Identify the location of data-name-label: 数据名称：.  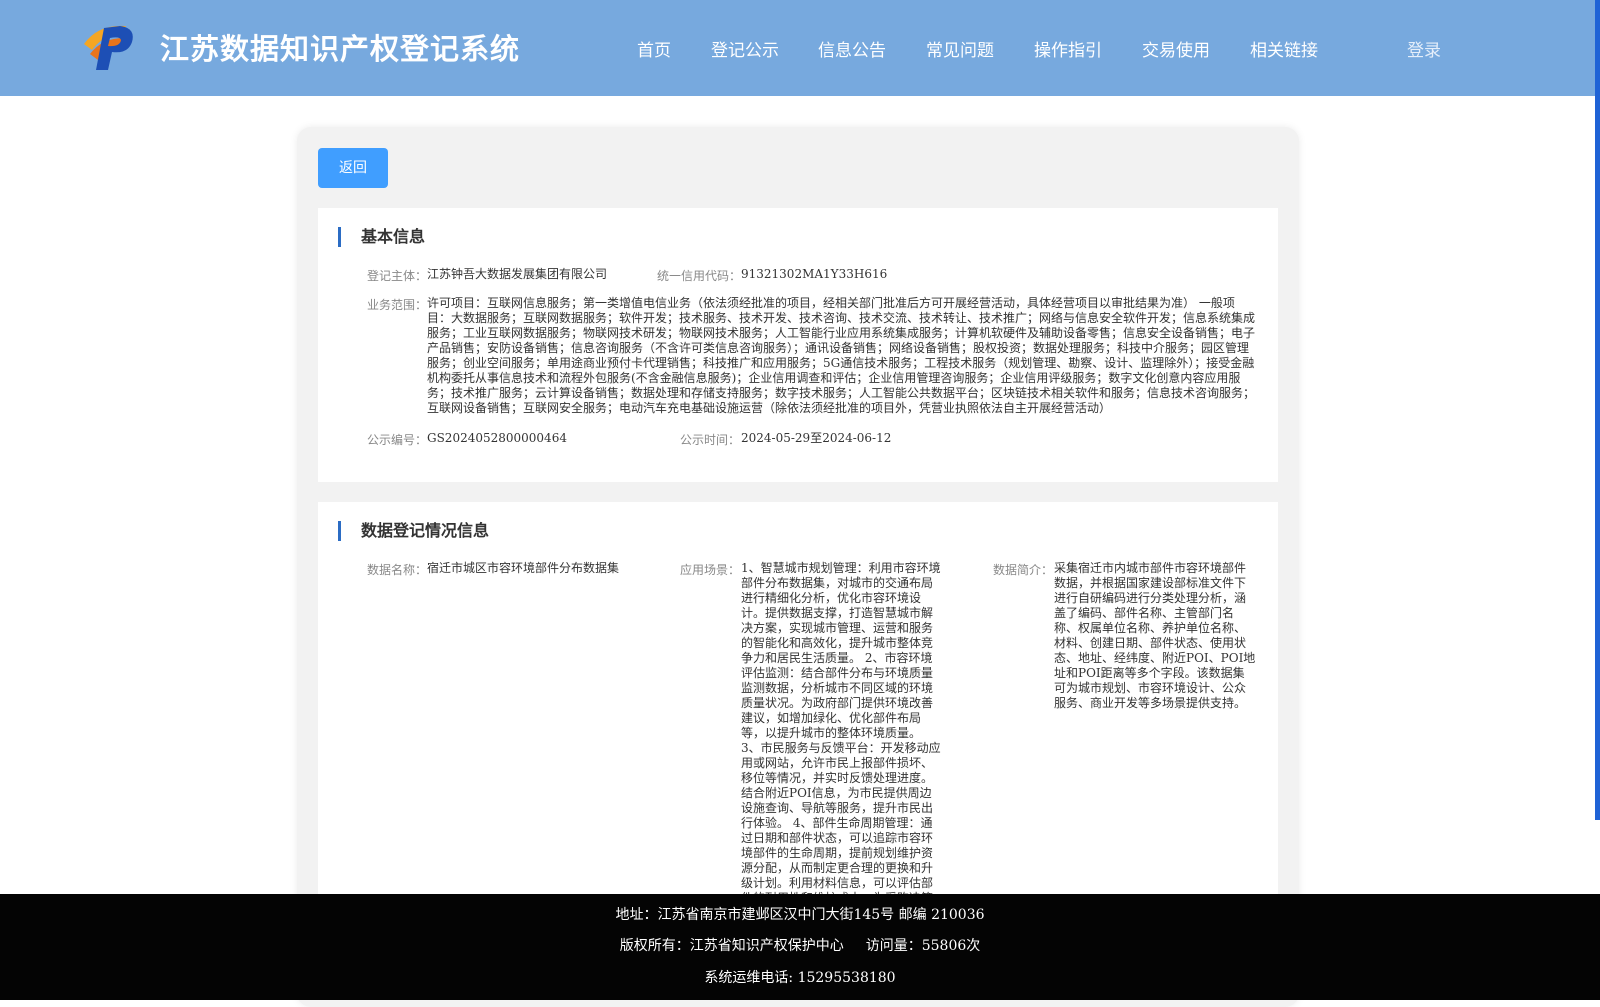
(397, 570).